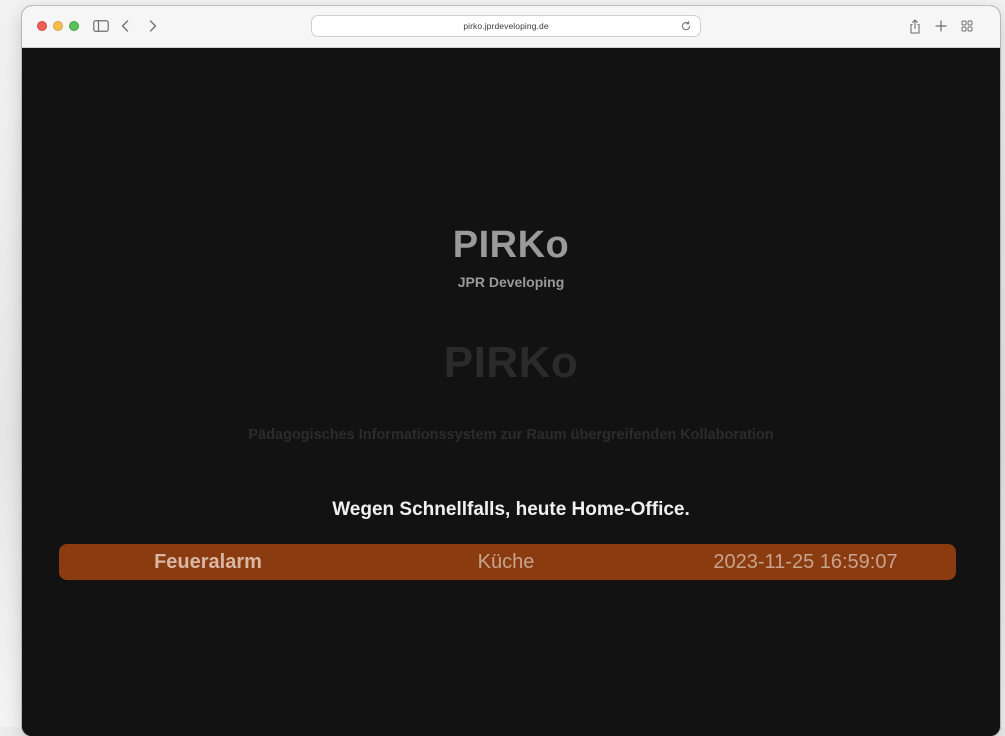  I want to click on chevron-left-icon, so click(125, 26).